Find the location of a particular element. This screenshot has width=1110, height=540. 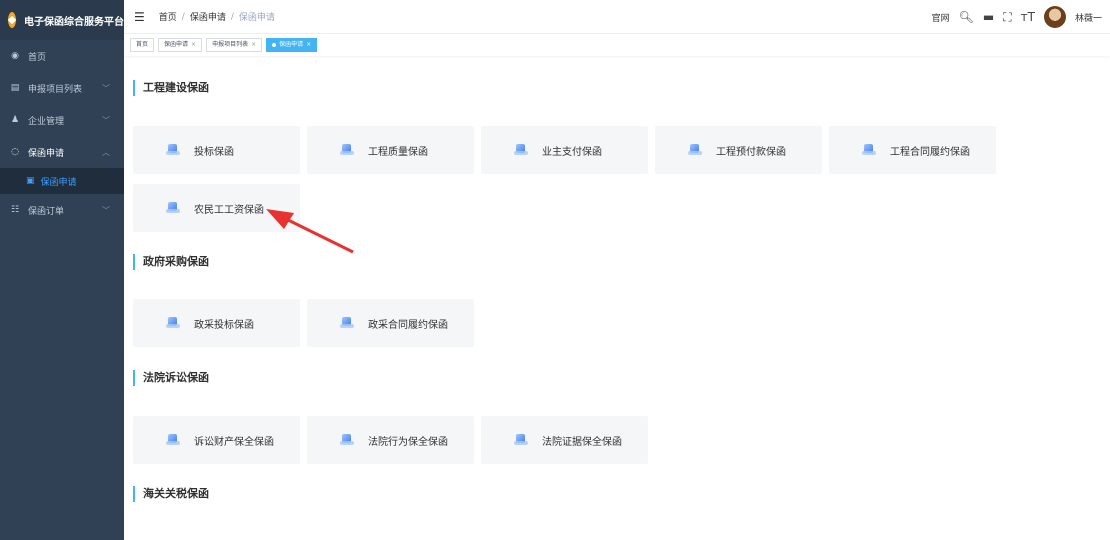

user-icon: ♟ is located at coordinates (15, 120).